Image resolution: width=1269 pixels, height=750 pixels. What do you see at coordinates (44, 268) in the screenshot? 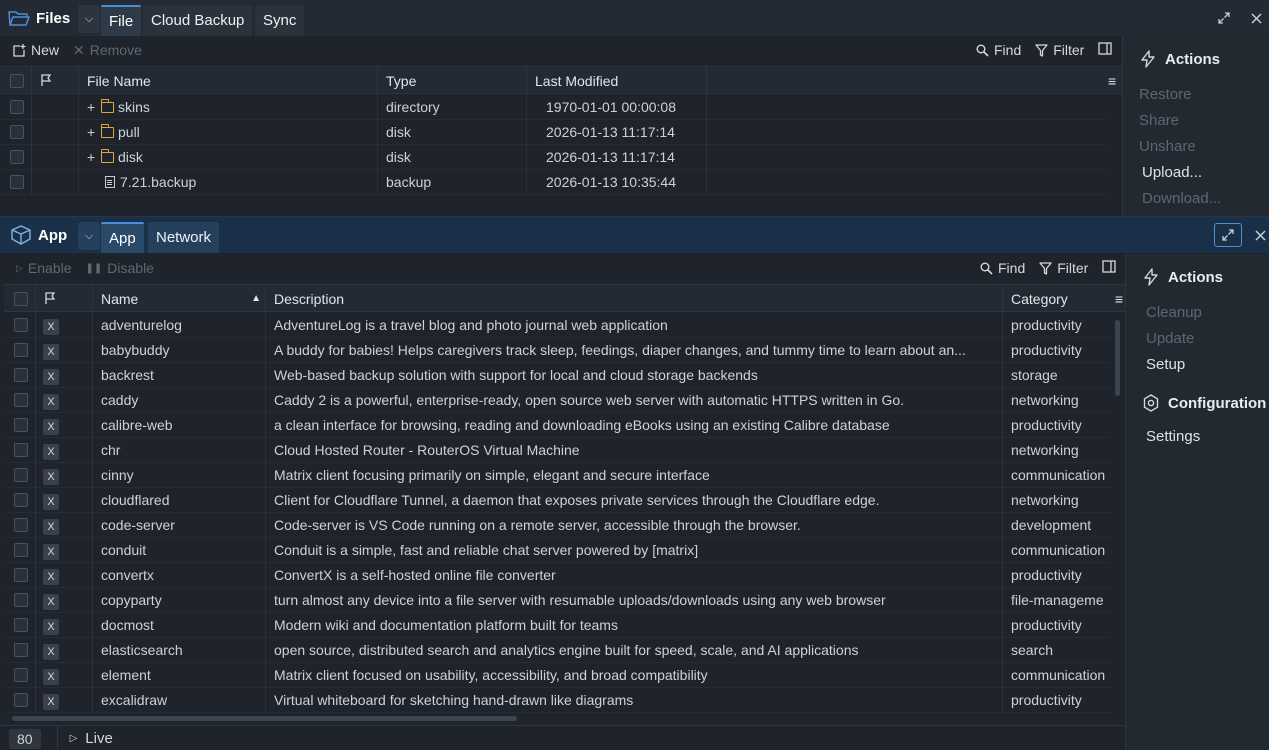
I see `enable-button: ▷ Enable` at bounding box center [44, 268].